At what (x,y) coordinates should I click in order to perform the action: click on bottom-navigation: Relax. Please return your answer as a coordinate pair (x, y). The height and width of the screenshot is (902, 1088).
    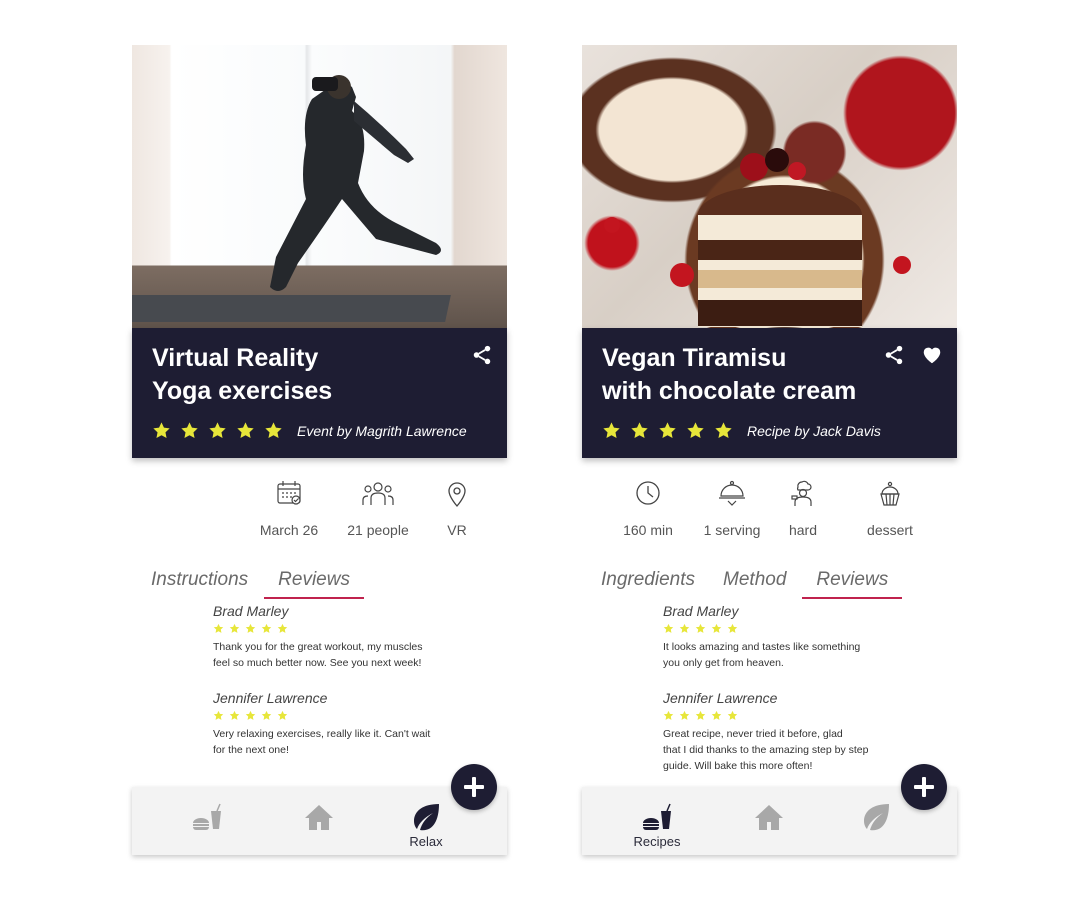
    Looking at the image, I should click on (319, 821).